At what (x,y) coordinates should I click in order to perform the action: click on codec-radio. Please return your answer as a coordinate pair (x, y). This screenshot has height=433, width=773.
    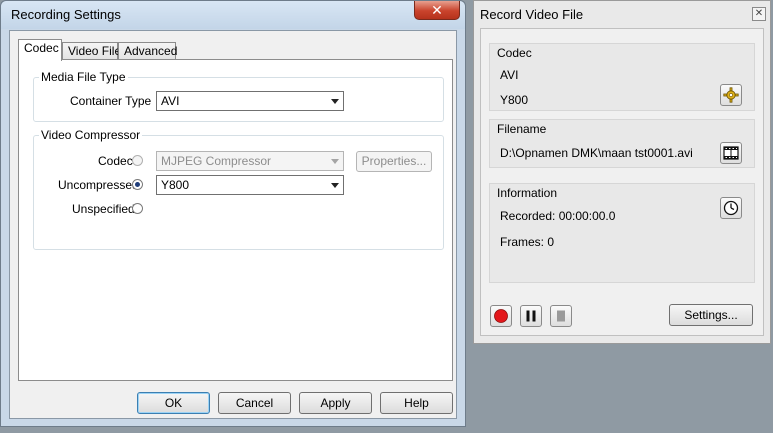
    Looking at the image, I should click on (137, 160).